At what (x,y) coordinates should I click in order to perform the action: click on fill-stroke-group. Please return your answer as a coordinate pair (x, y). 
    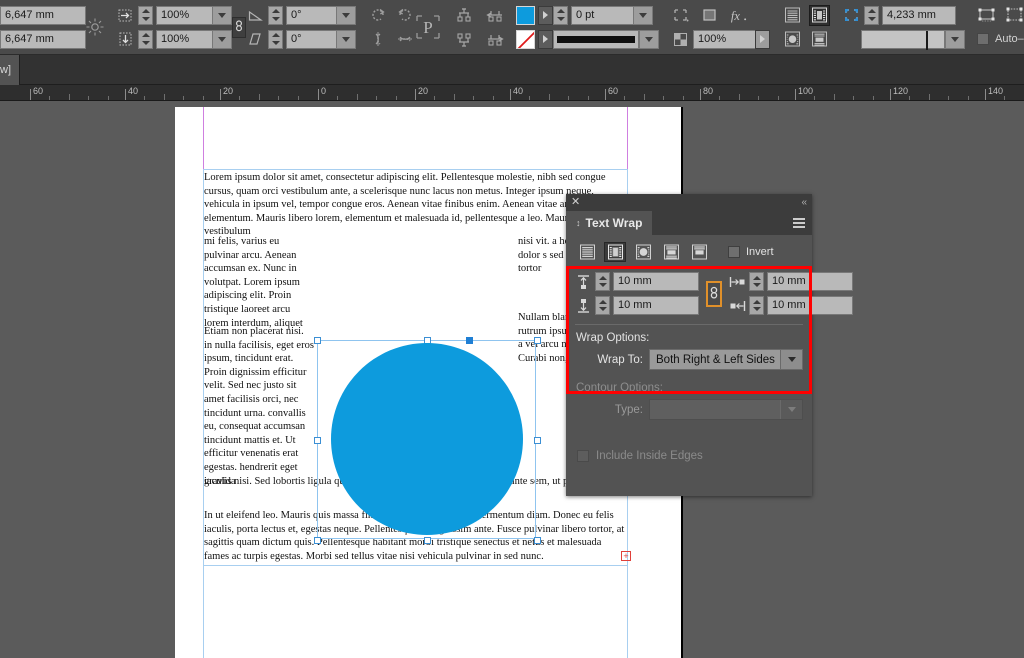
    Looking at the image, I should click on (534, 27).